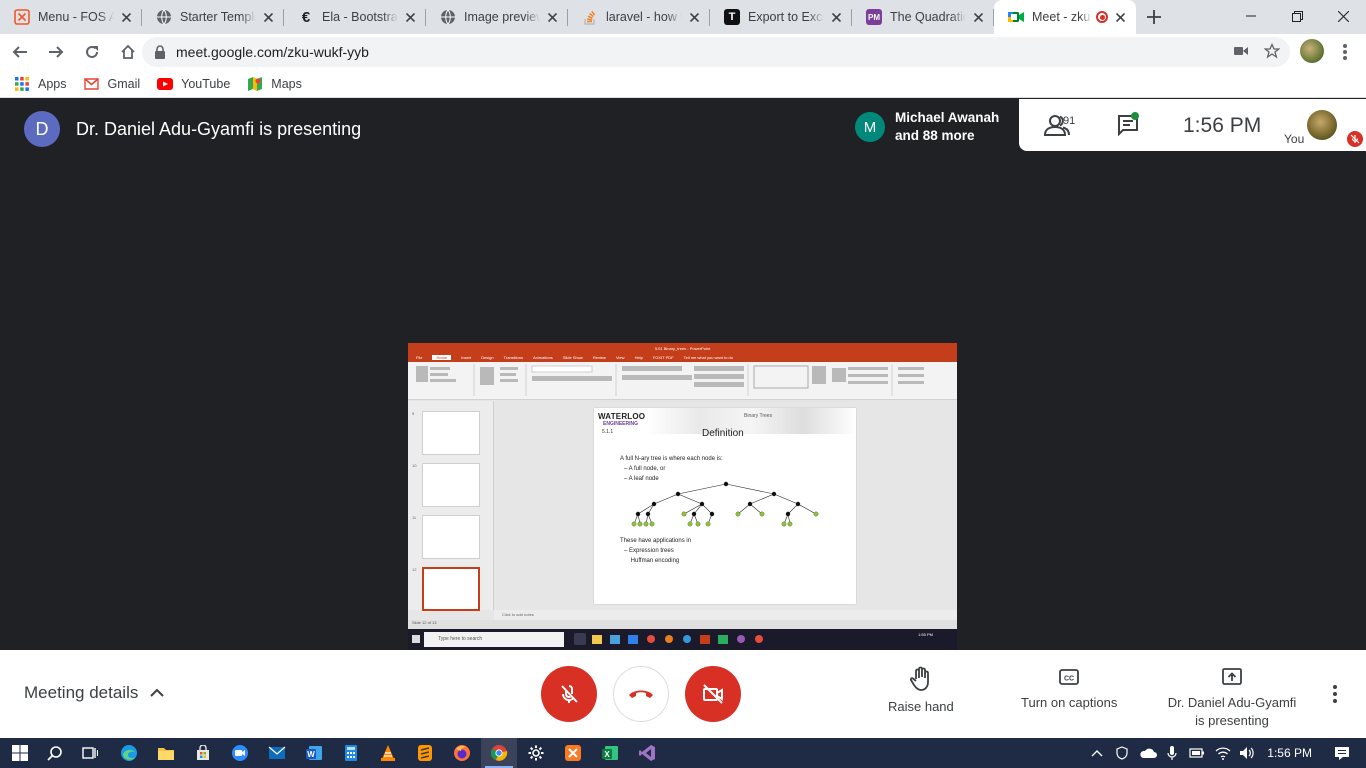 This screenshot has height=768, width=1366. Describe the element at coordinates (414, 517) in the screenshot. I see `thumb-number: 11` at that location.